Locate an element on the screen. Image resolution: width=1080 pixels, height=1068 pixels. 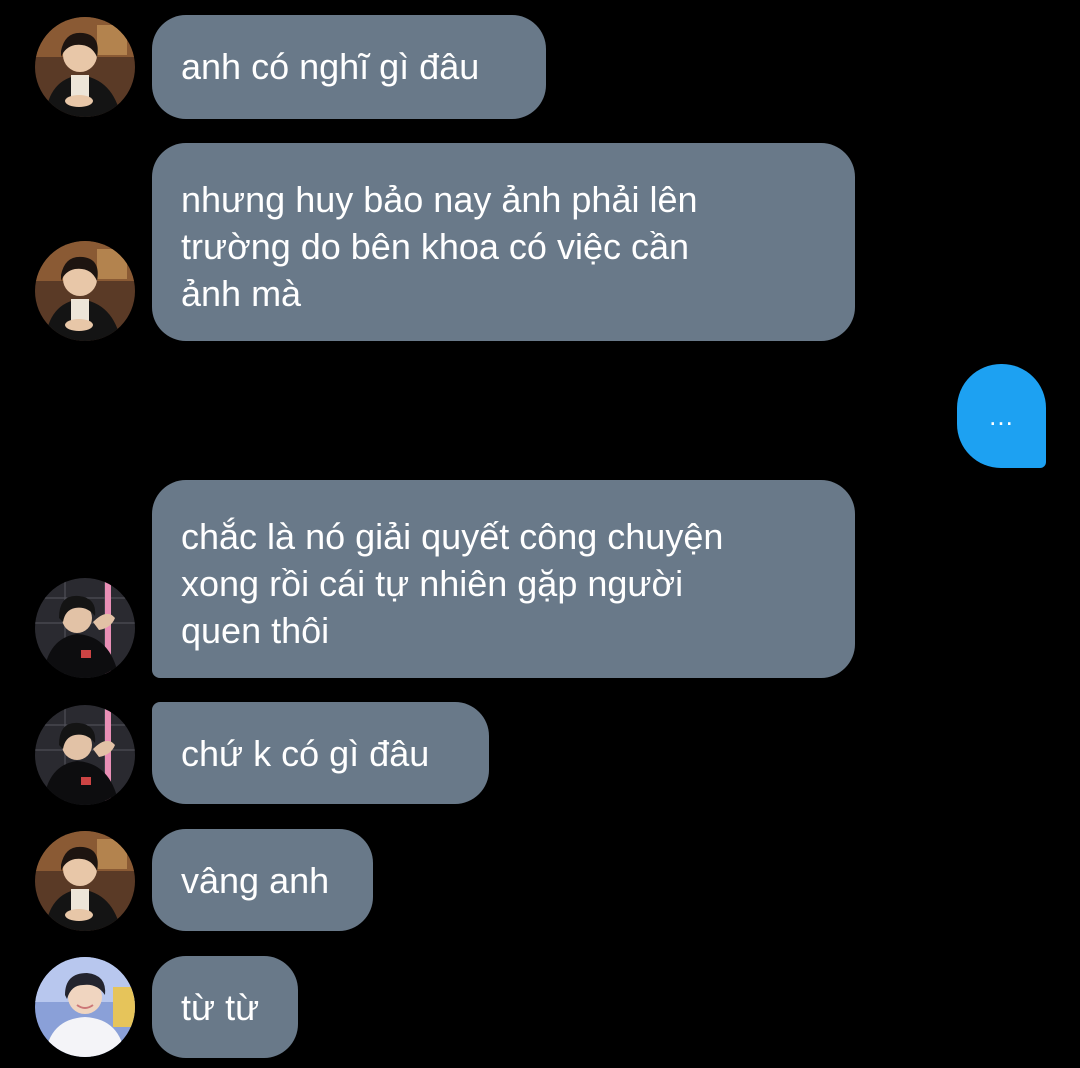
message-bubble: anh có nghĩ gì đâu is located at coordinates (349, 67).